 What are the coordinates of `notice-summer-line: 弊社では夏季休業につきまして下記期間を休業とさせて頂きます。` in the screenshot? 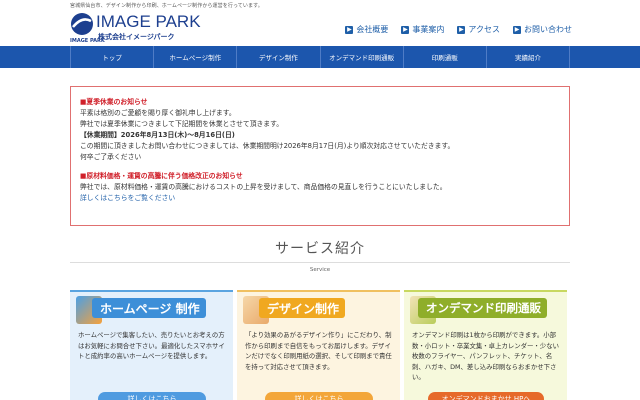 It's located at (182, 124).